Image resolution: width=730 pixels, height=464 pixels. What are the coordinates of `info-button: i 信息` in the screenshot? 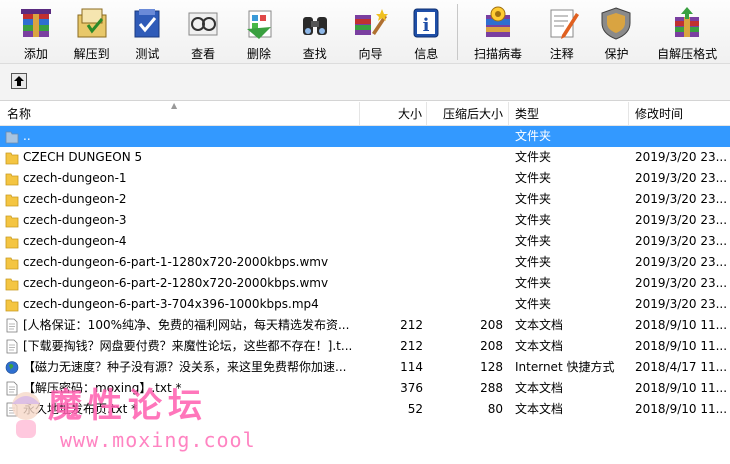 It's located at (426, 32).